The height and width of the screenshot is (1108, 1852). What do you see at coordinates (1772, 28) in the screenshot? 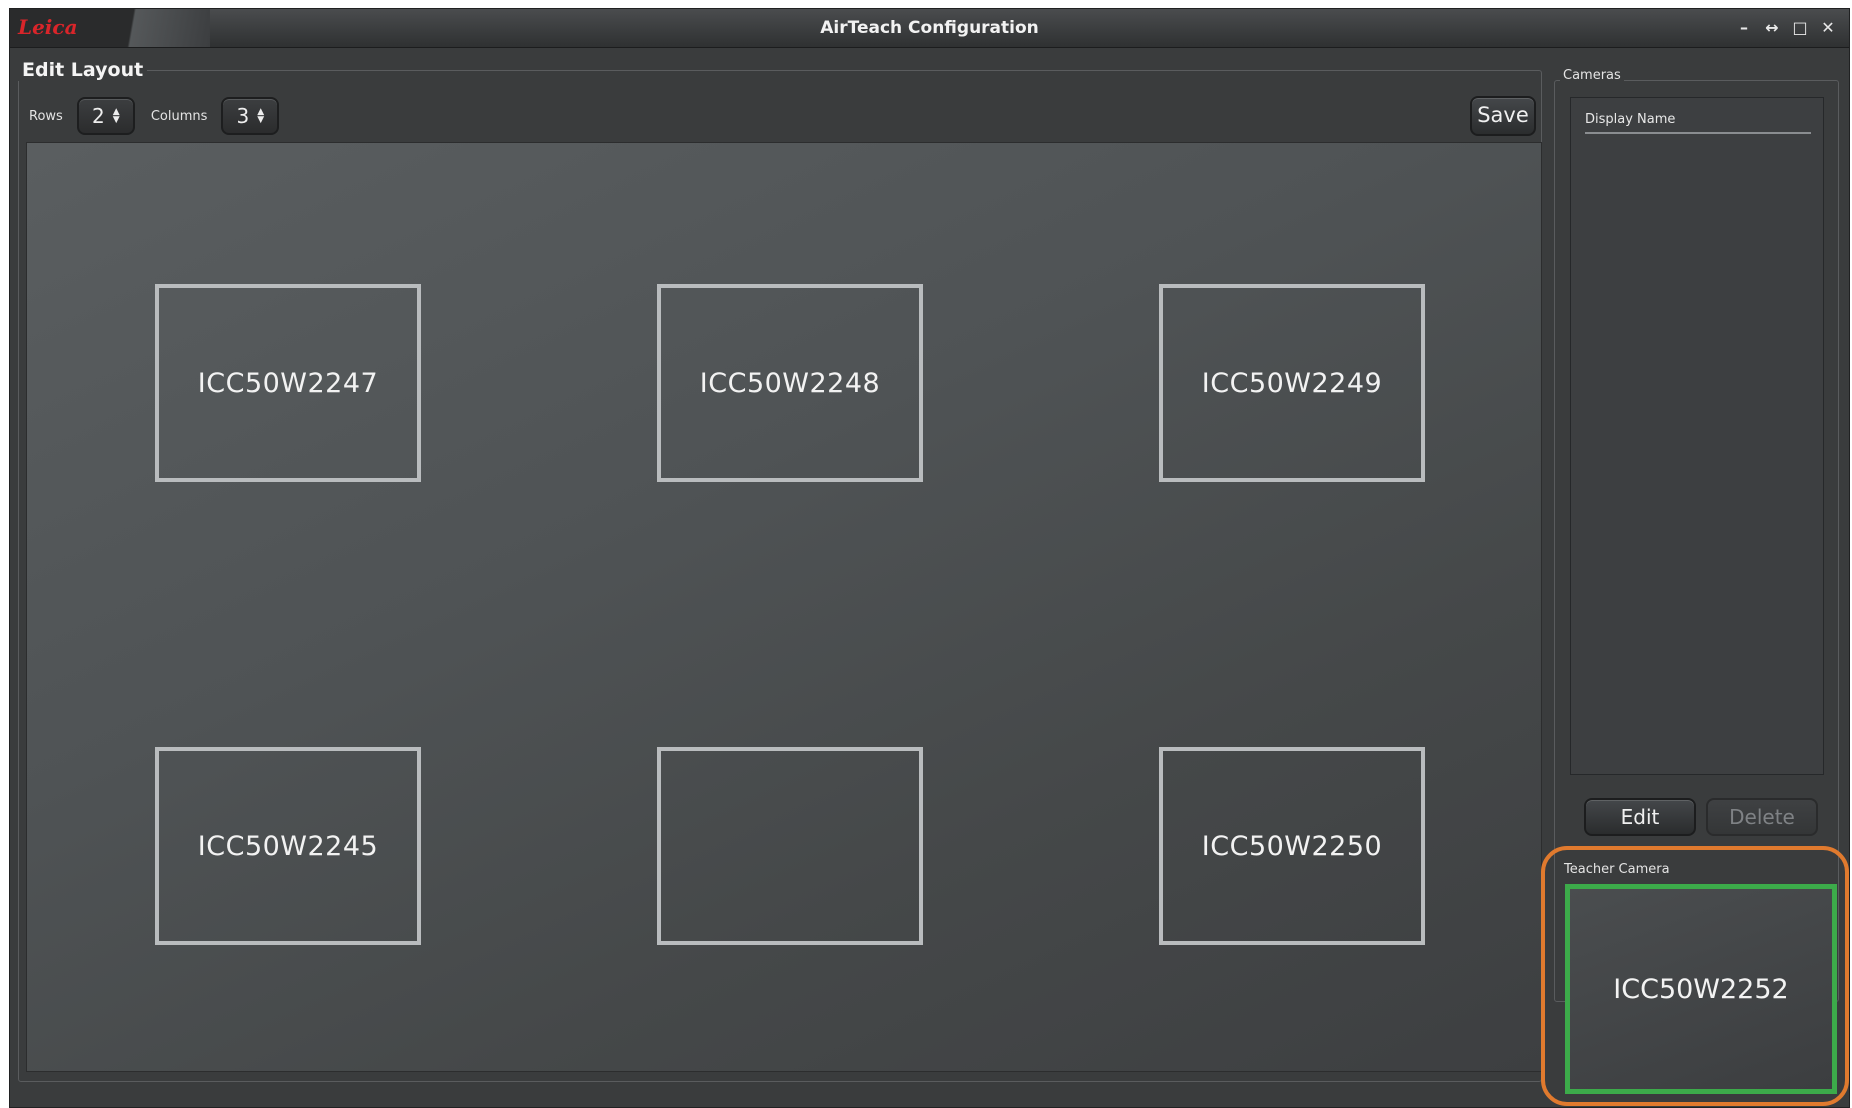
I see `restore-icon: ↔` at bounding box center [1772, 28].